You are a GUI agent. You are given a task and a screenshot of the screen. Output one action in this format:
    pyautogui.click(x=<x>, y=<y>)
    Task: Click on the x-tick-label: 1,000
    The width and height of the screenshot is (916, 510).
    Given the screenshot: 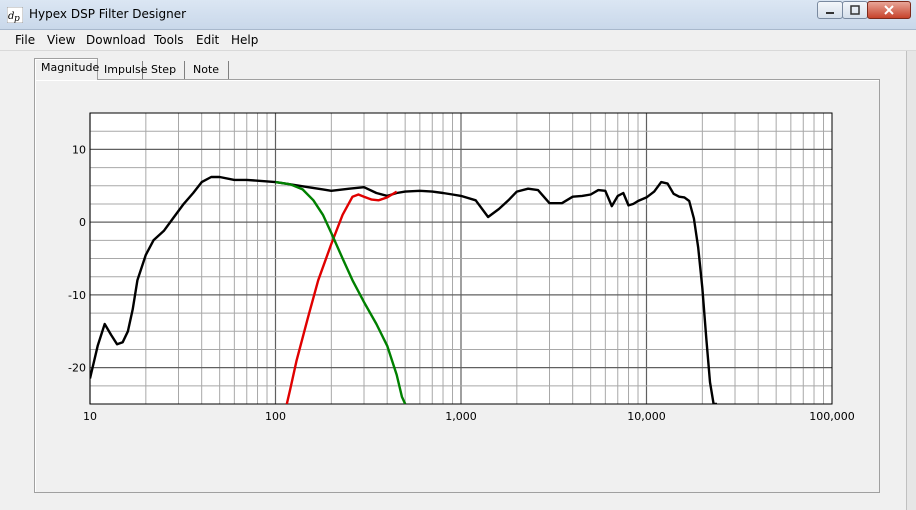 What is the action you would take?
    pyautogui.click(x=461, y=416)
    